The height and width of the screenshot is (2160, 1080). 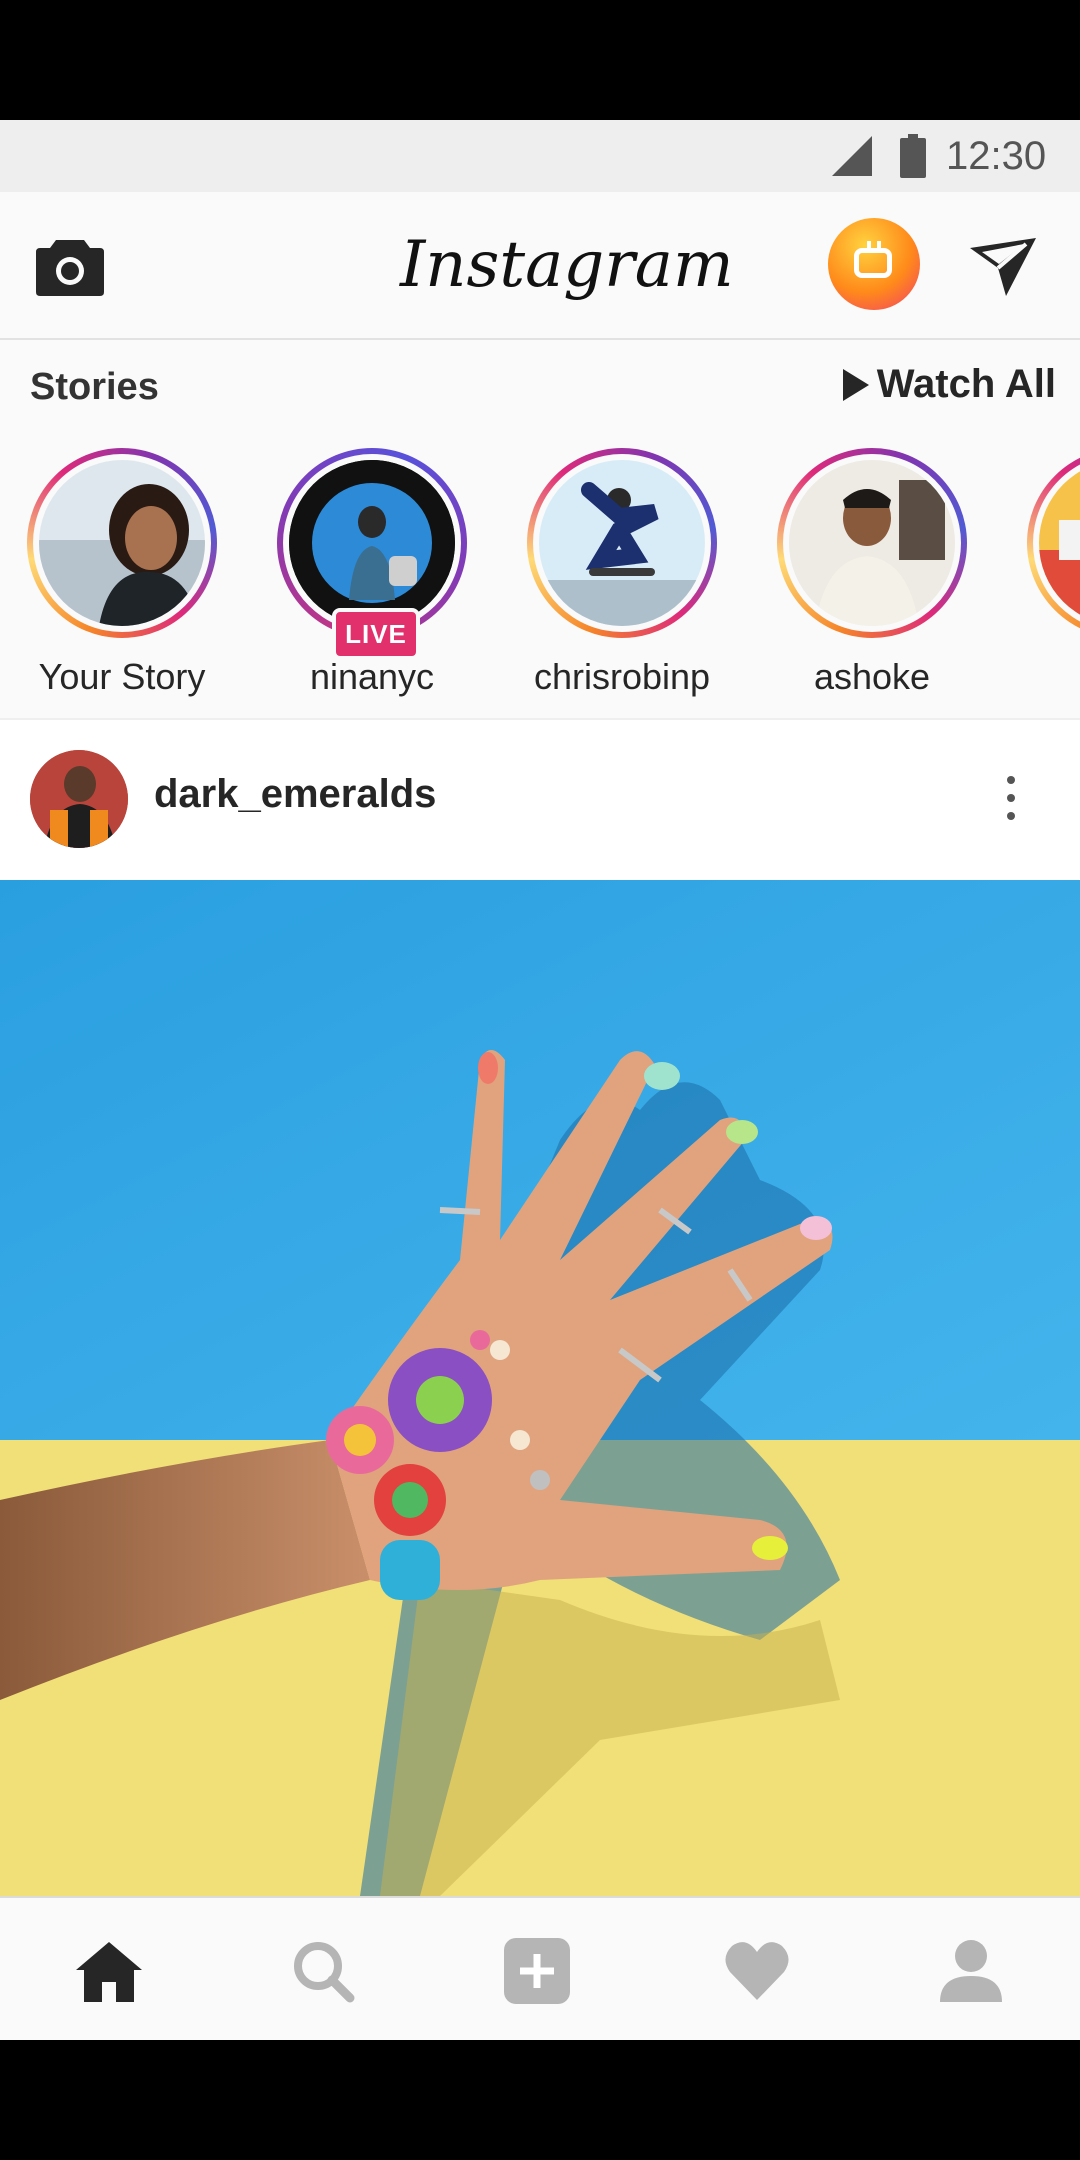 What do you see at coordinates (567, 265) in the screenshot?
I see `app-logo: Instagram` at bounding box center [567, 265].